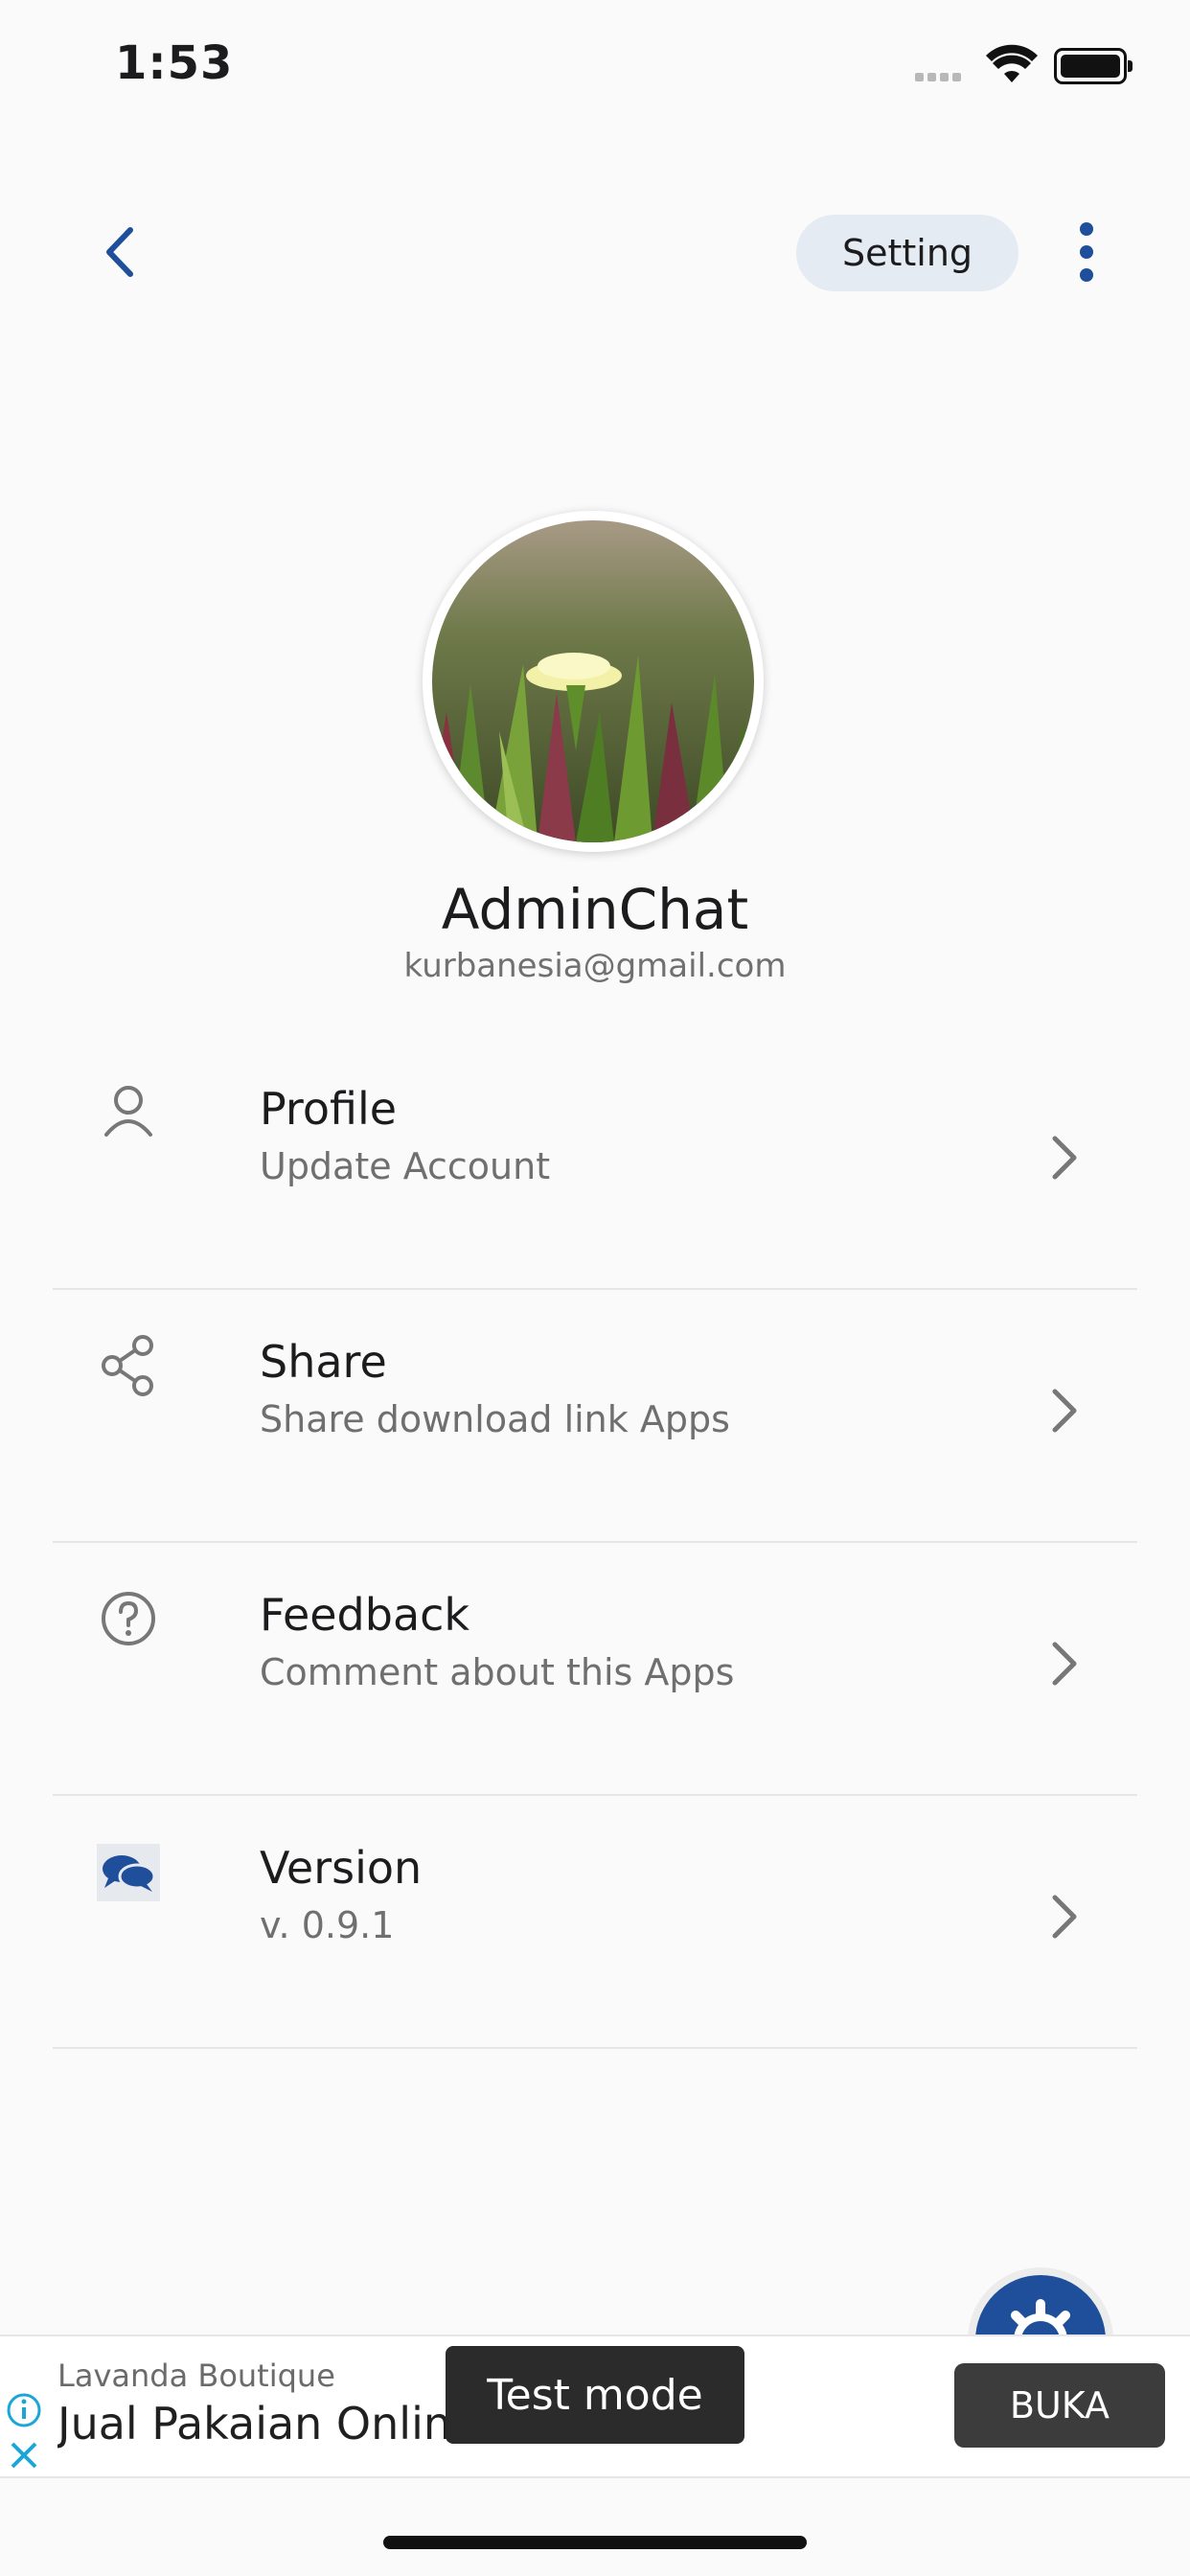 The height and width of the screenshot is (2576, 1190). I want to click on menu-item-subtitle: Share download link Apps, so click(495, 1419).